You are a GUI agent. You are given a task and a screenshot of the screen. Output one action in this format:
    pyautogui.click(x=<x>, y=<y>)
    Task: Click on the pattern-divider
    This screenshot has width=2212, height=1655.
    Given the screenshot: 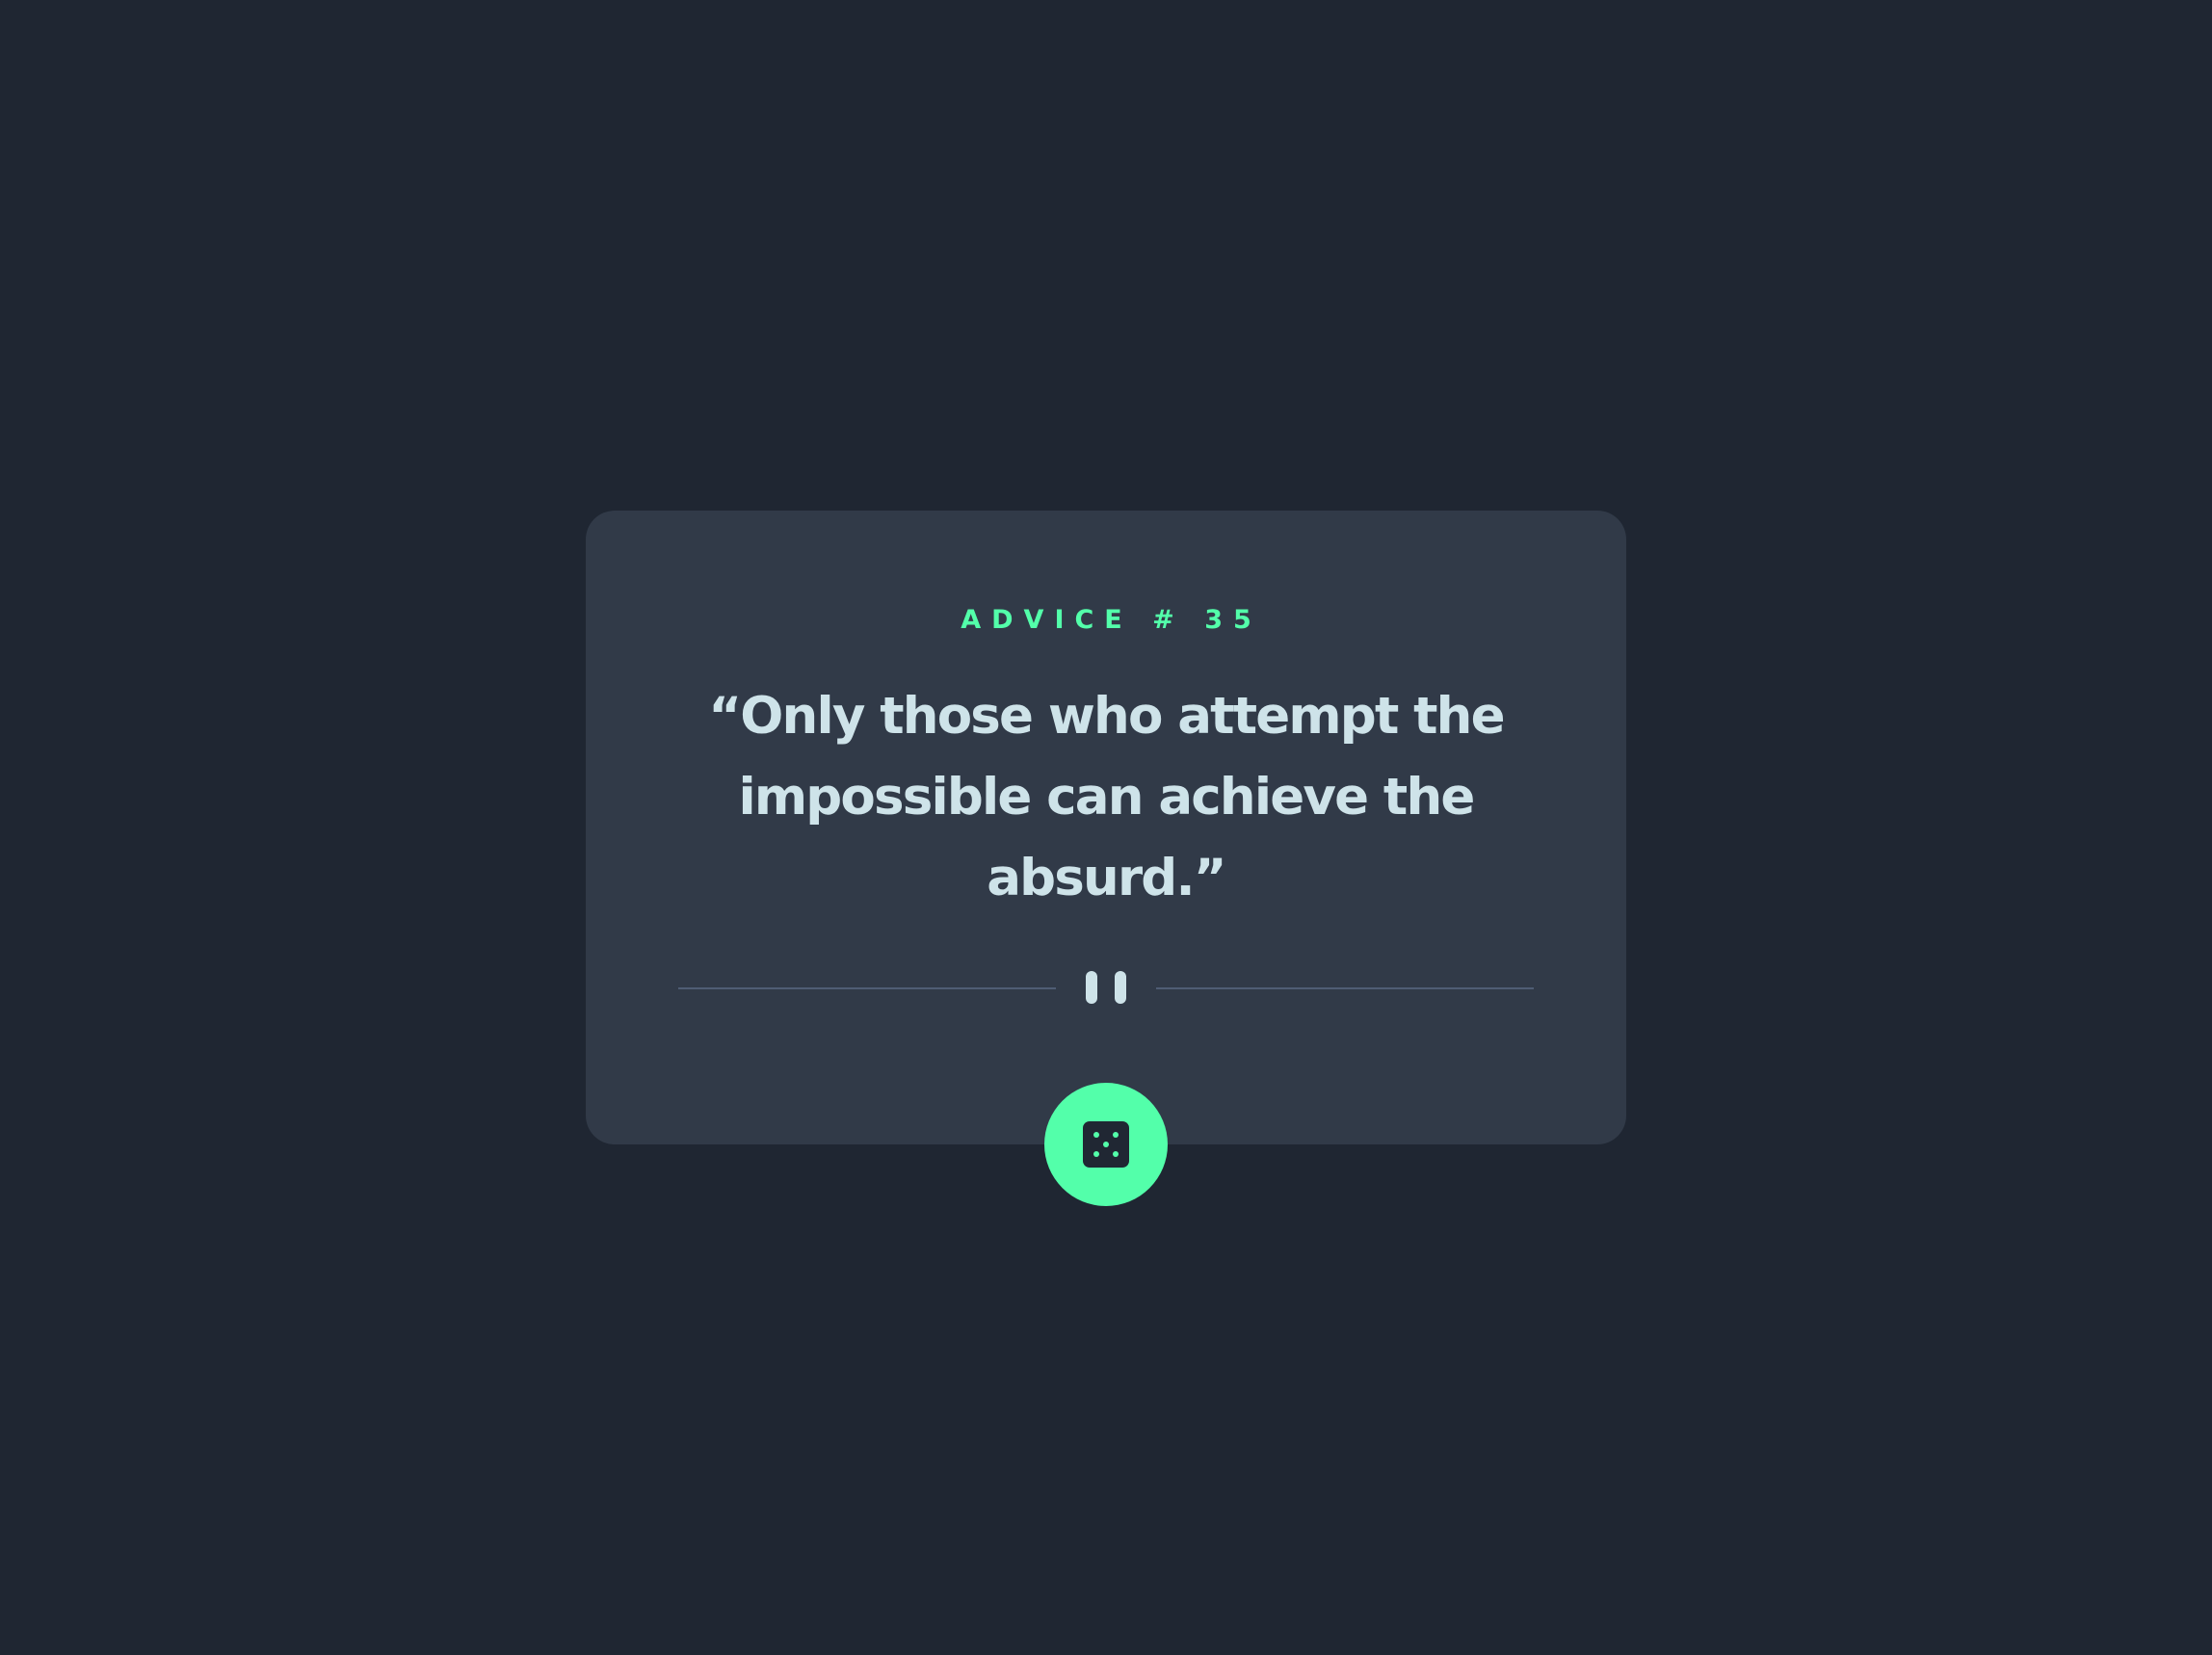 What is the action you would take?
    pyautogui.click(x=1106, y=988)
    